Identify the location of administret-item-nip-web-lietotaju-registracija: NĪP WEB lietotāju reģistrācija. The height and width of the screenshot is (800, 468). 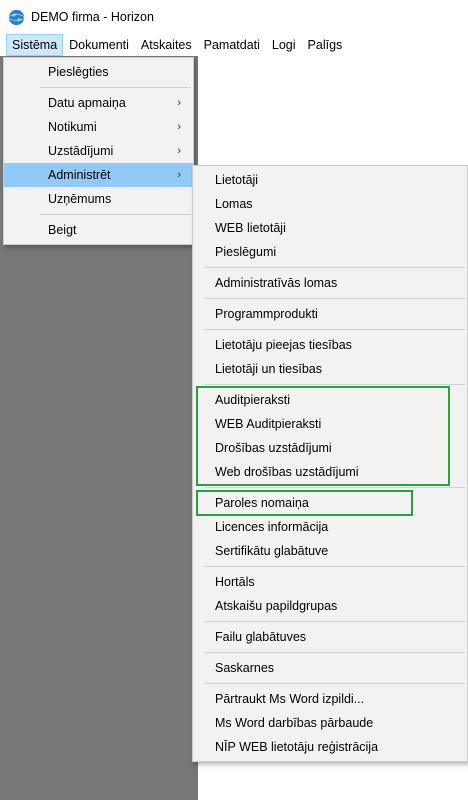
(330, 747).